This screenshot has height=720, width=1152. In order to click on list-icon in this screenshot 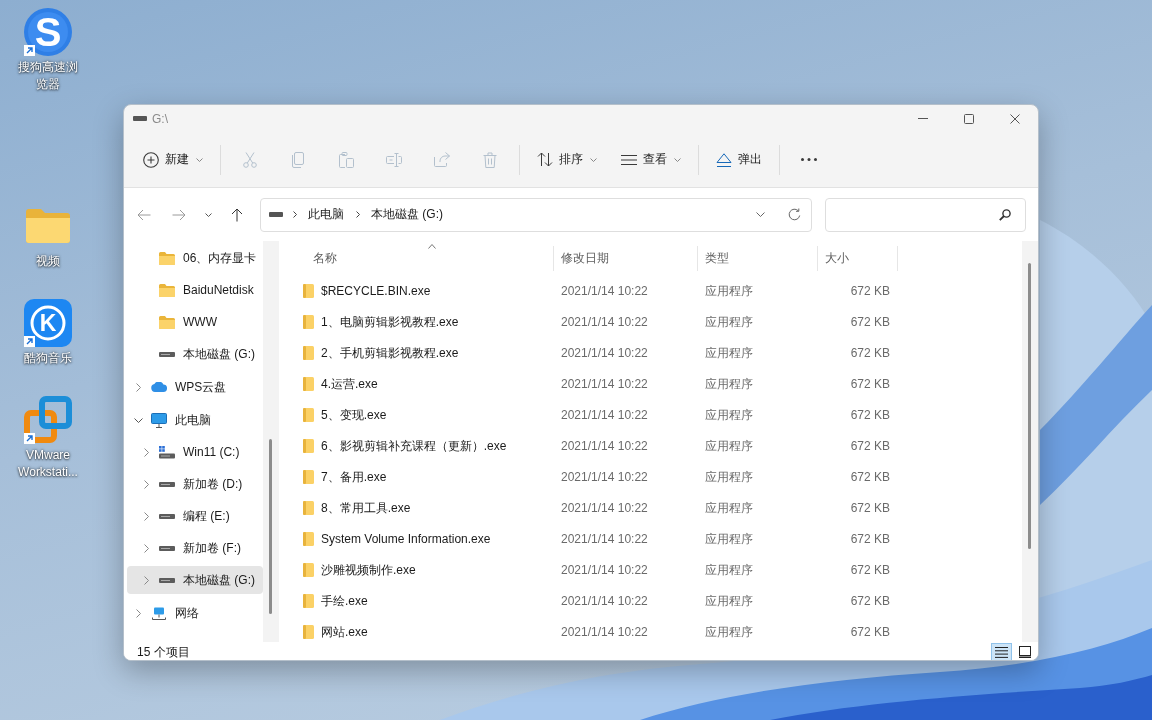, I will do `click(1001, 652)`.